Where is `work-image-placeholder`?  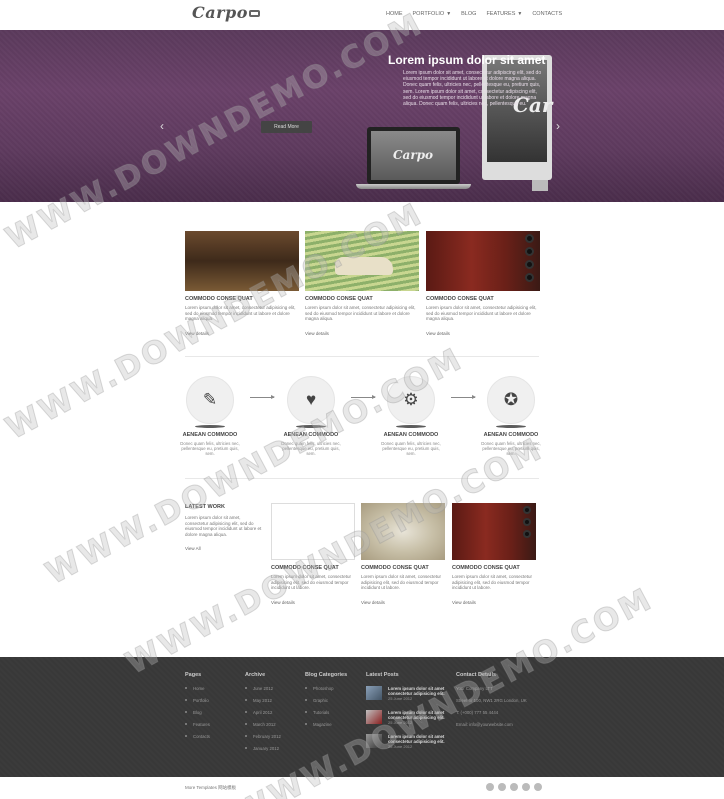
work-image-placeholder is located at coordinates (313, 531).